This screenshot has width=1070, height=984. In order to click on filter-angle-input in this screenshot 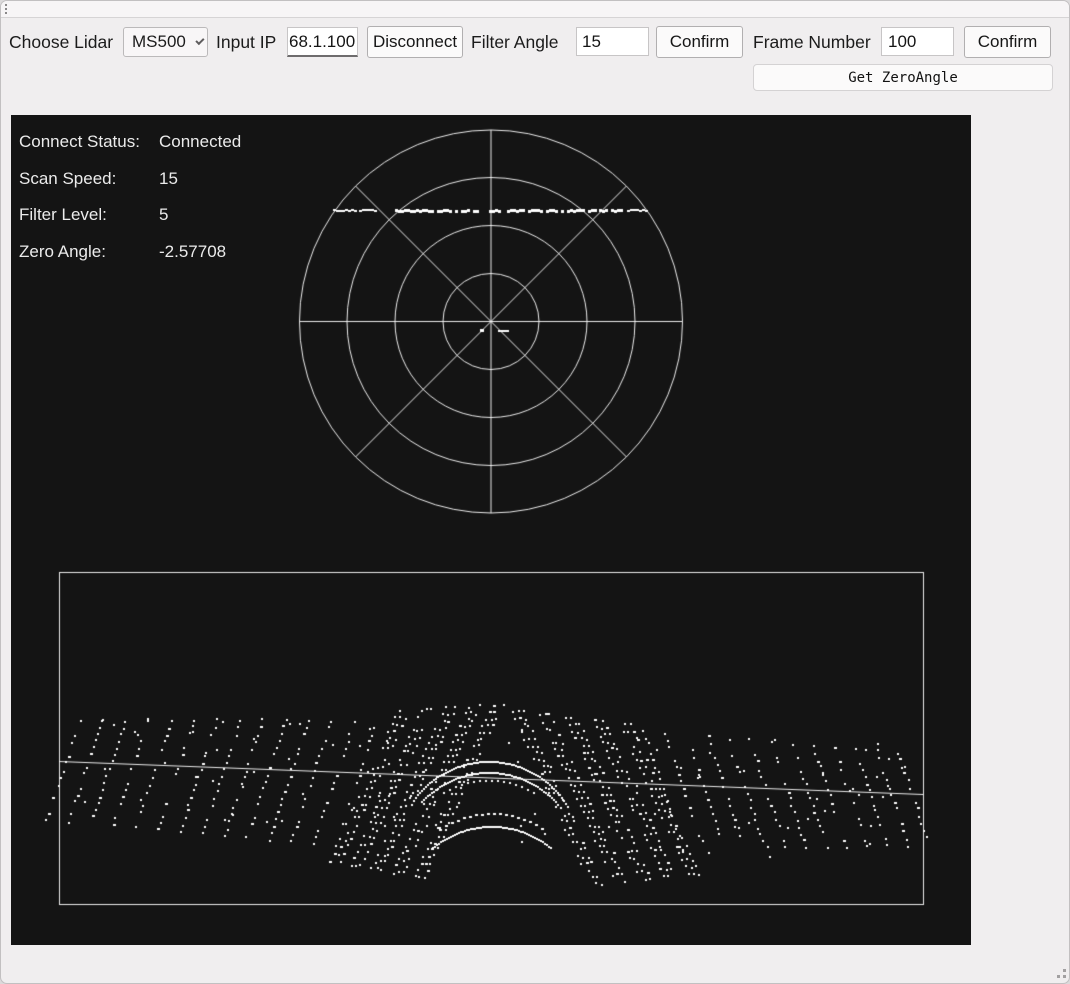, I will do `click(612, 41)`.